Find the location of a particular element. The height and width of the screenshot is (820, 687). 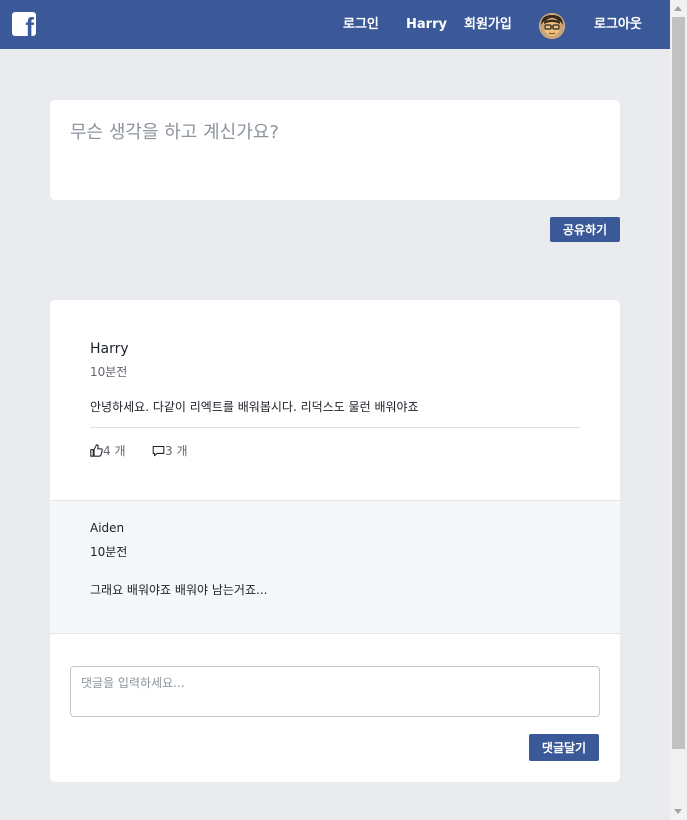

avatar-face-icon is located at coordinates (552, 26).